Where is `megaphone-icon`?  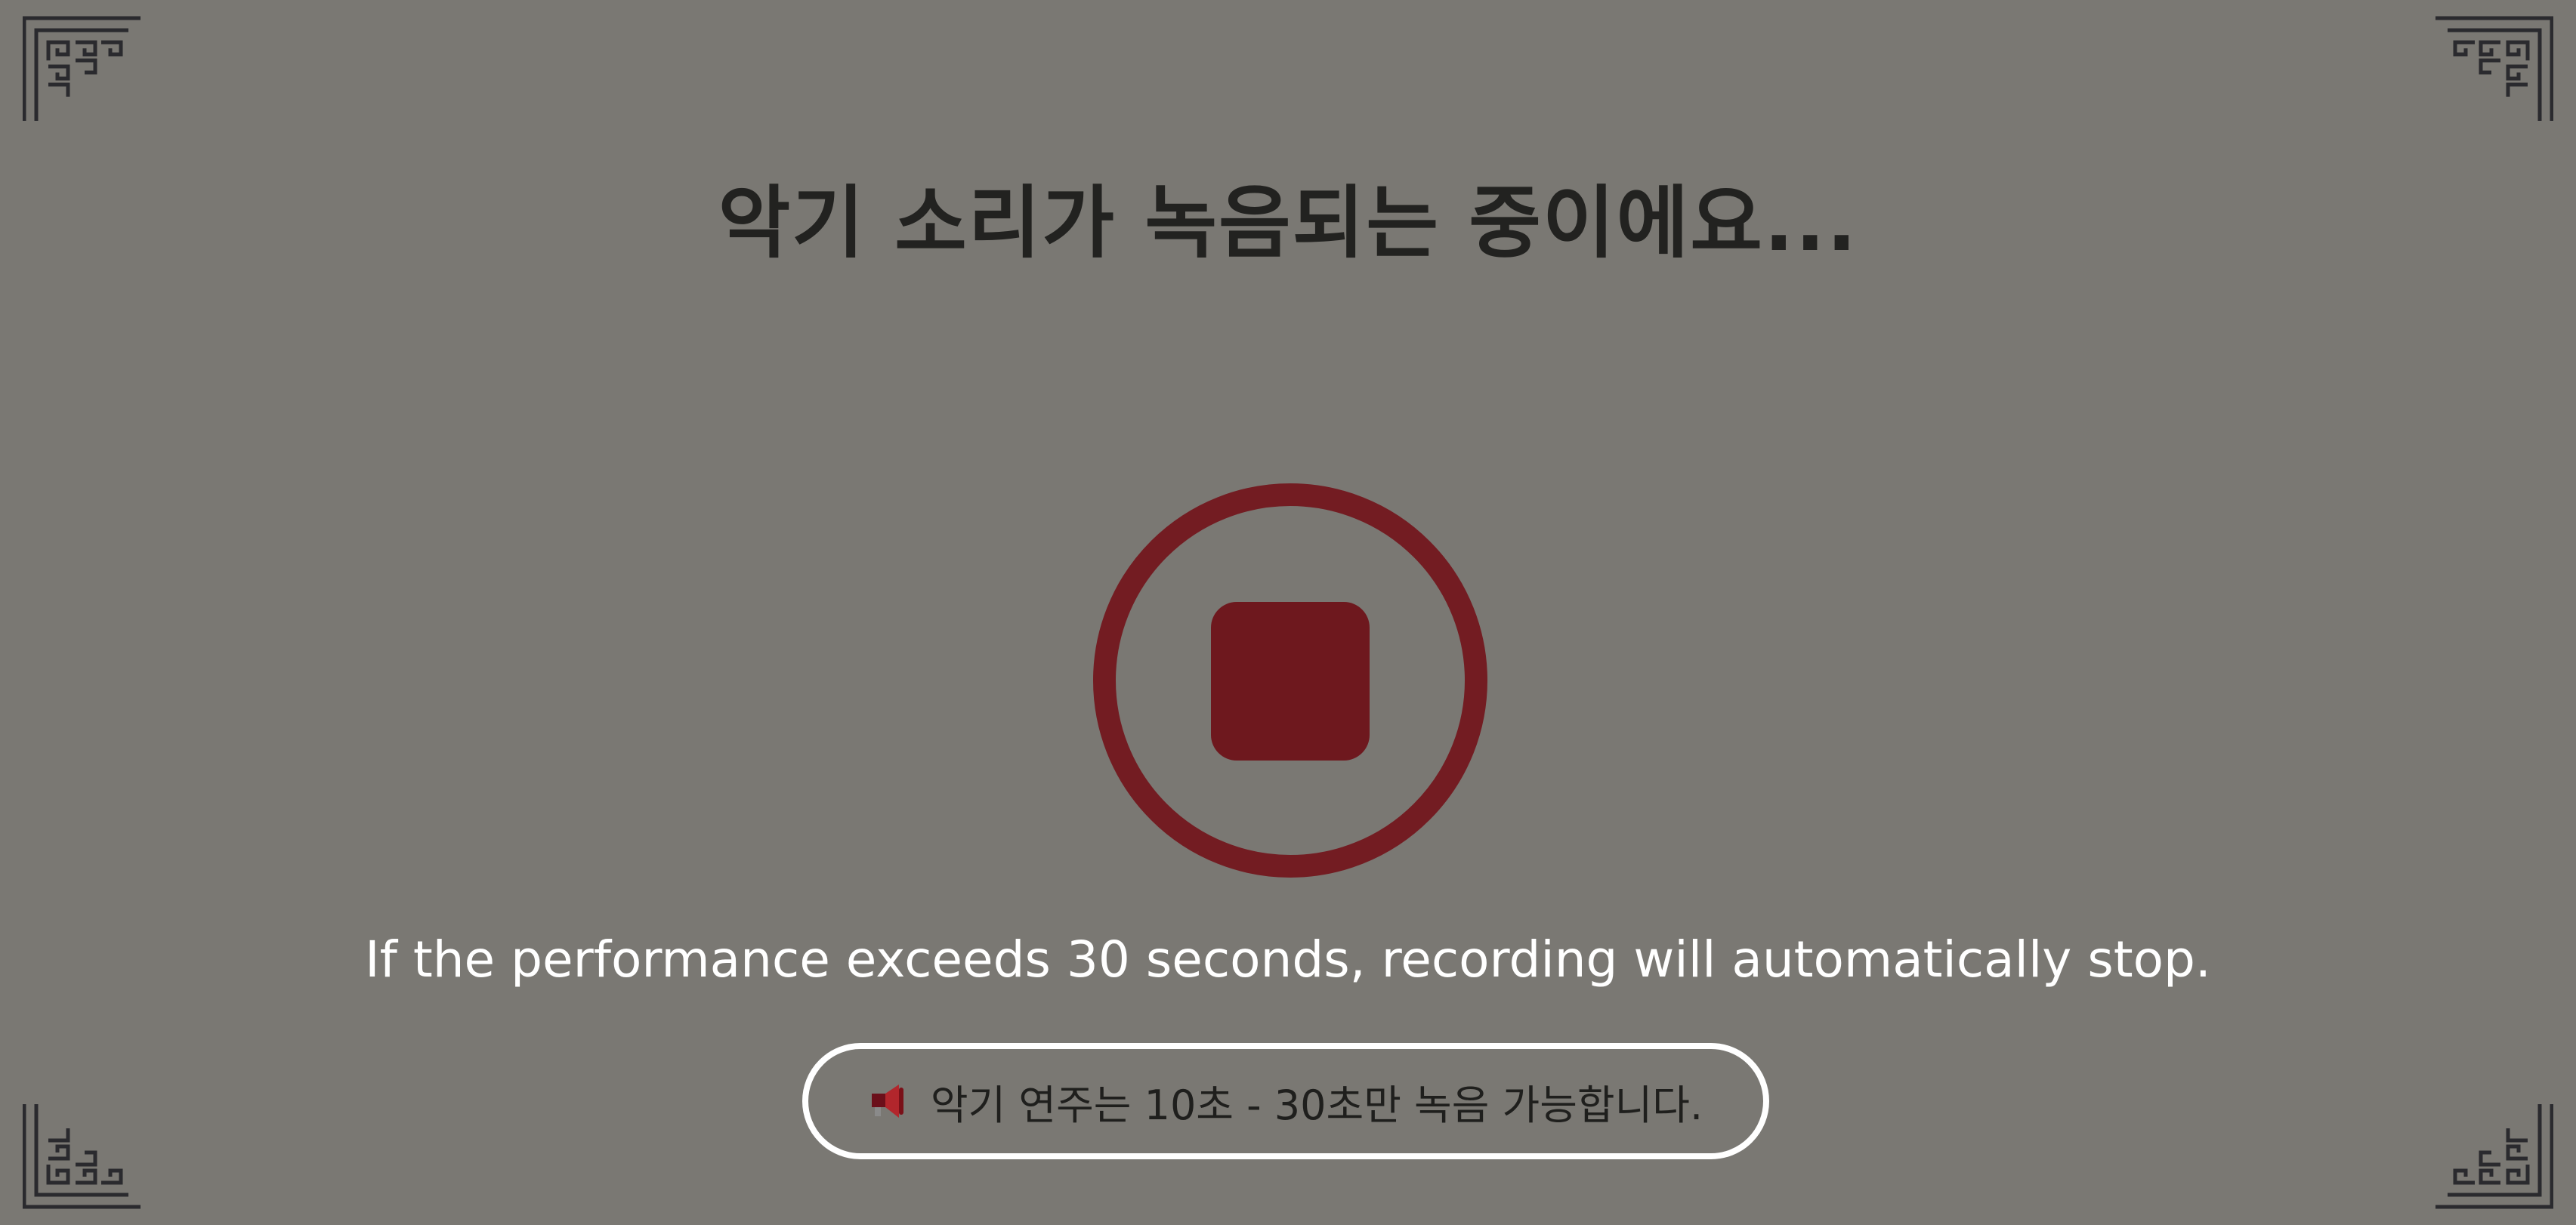
megaphone-icon is located at coordinates (891, 1101).